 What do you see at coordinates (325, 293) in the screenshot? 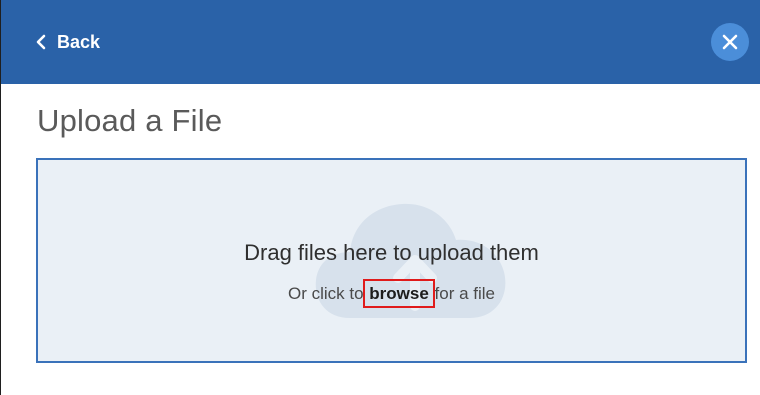
I see `dropzone-secondary-prefix: Or click to` at bounding box center [325, 293].